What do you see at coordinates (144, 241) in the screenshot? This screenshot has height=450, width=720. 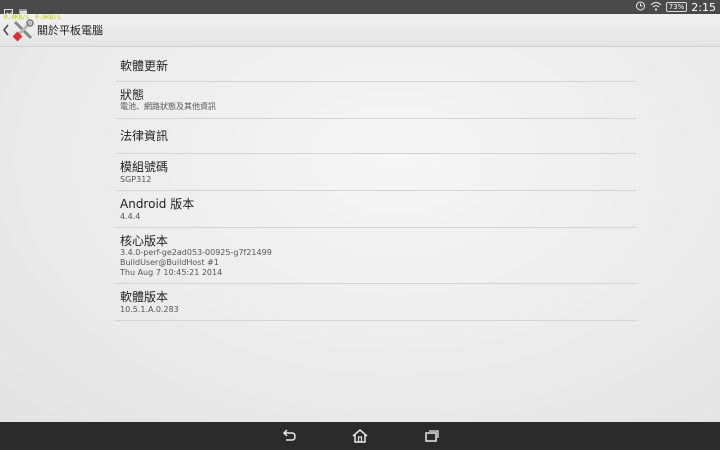 I see `setting-title: 核心版本` at bounding box center [144, 241].